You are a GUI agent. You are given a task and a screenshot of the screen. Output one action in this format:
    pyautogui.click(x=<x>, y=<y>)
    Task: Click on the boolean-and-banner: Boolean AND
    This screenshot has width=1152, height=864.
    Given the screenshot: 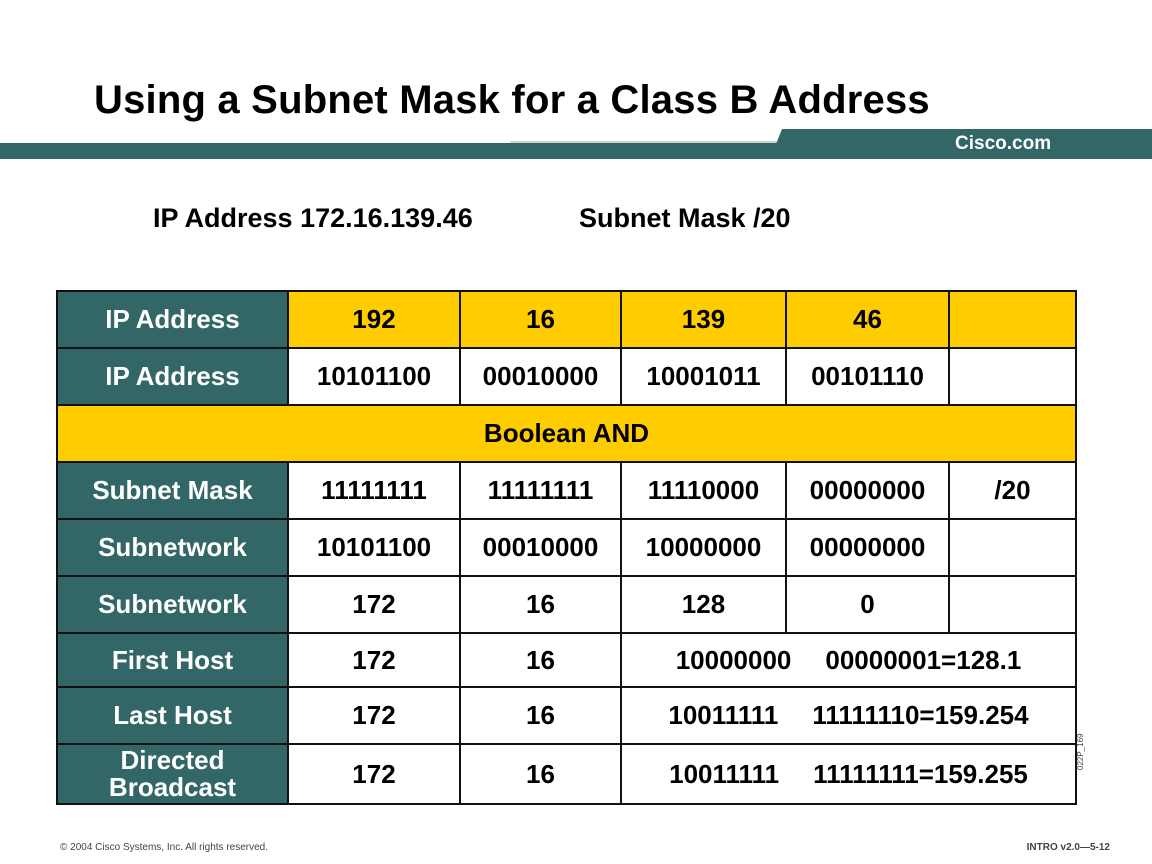 What is the action you would take?
    pyautogui.click(x=566, y=433)
    